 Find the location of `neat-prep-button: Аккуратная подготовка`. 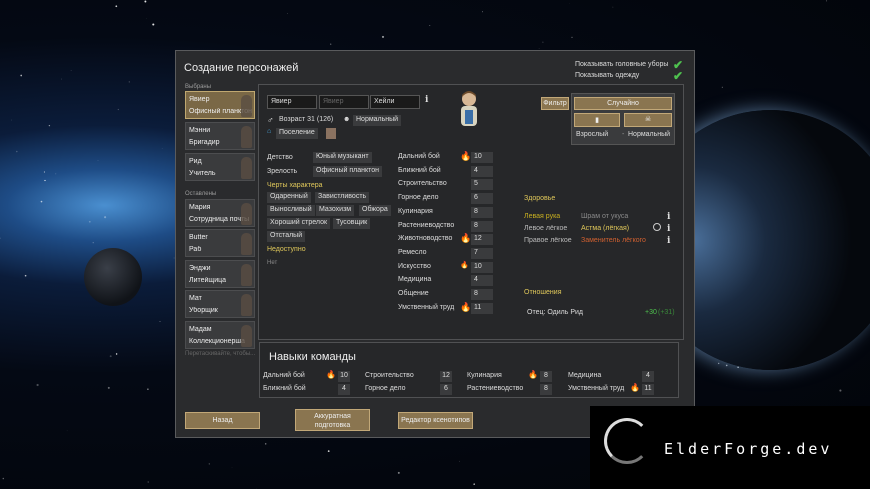

neat-prep-button: Аккуратная подготовка is located at coordinates (332, 420).